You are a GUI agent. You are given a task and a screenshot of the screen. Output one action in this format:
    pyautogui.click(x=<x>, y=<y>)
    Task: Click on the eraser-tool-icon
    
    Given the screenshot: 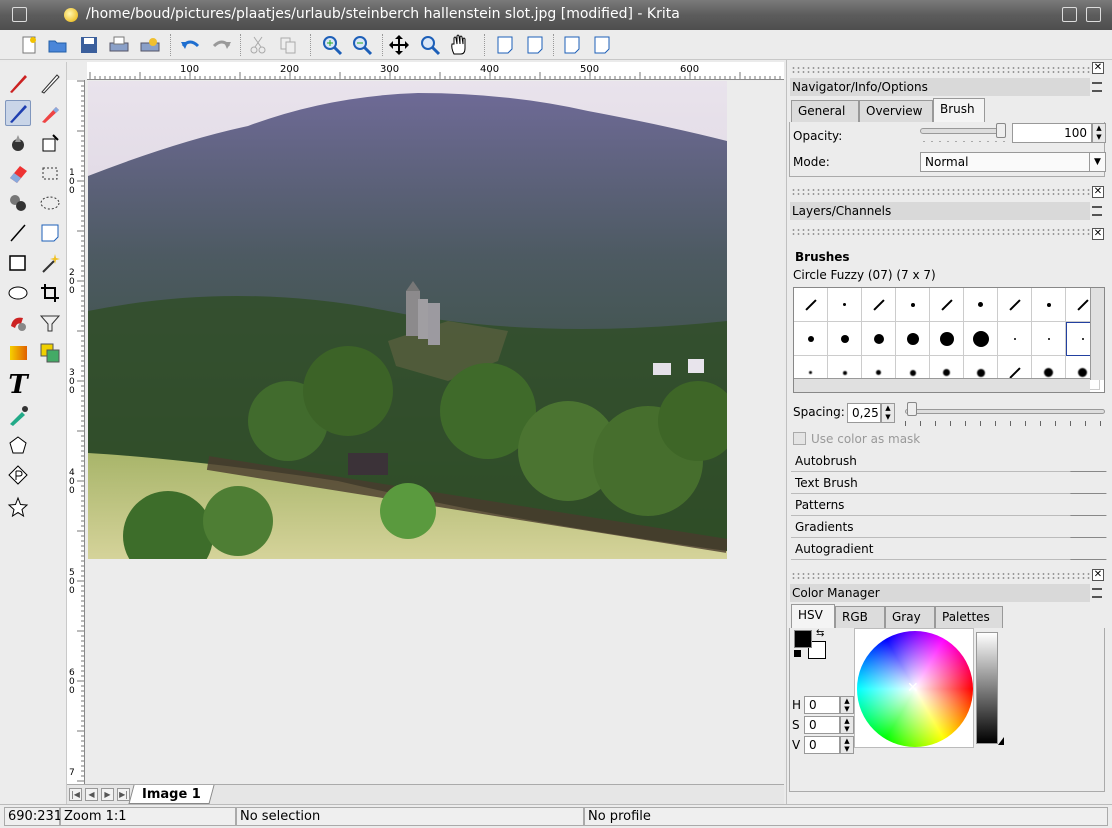 What is the action you would take?
    pyautogui.click(x=18, y=173)
    